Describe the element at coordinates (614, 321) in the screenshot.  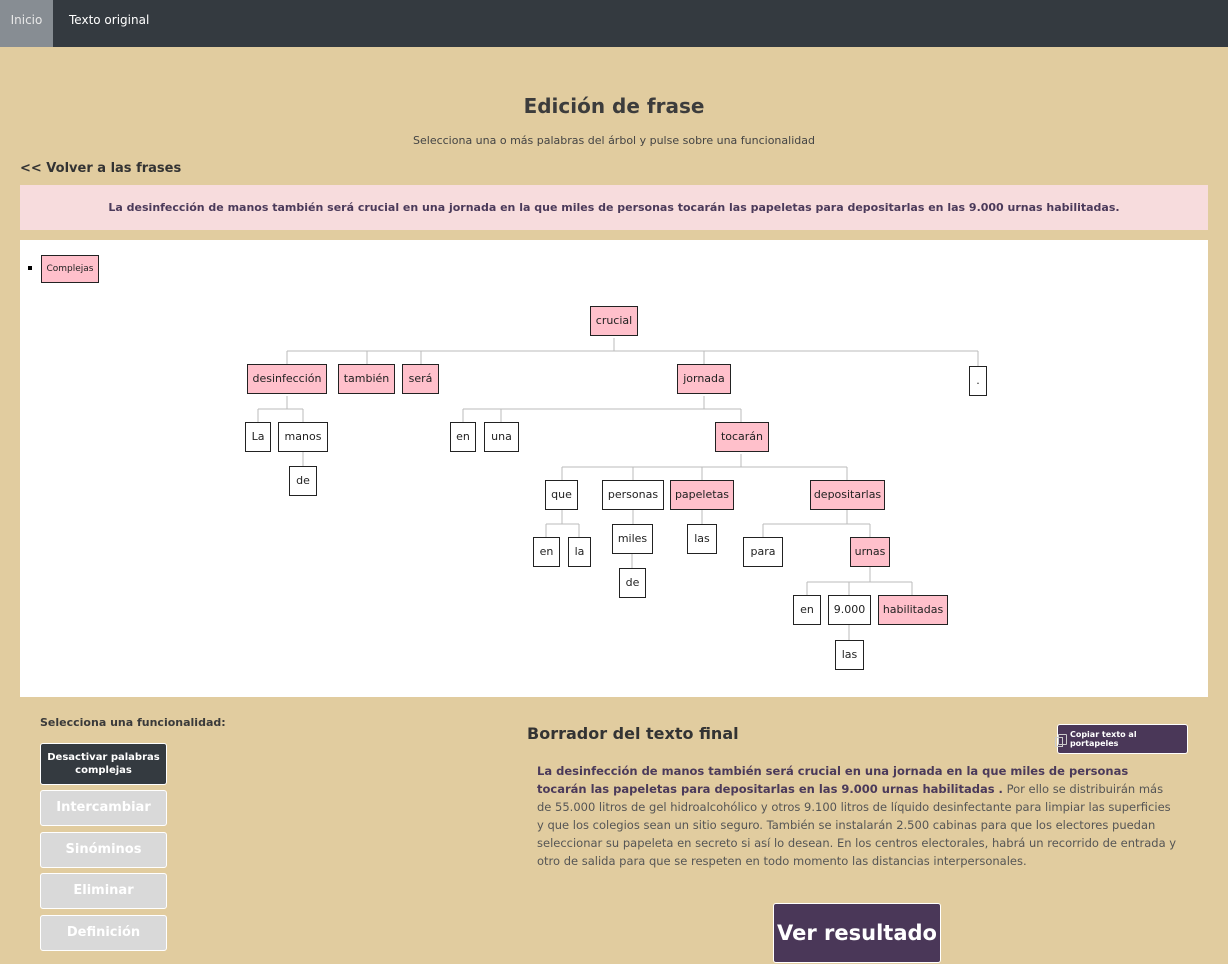
I see `tree-node: crucial` at that location.